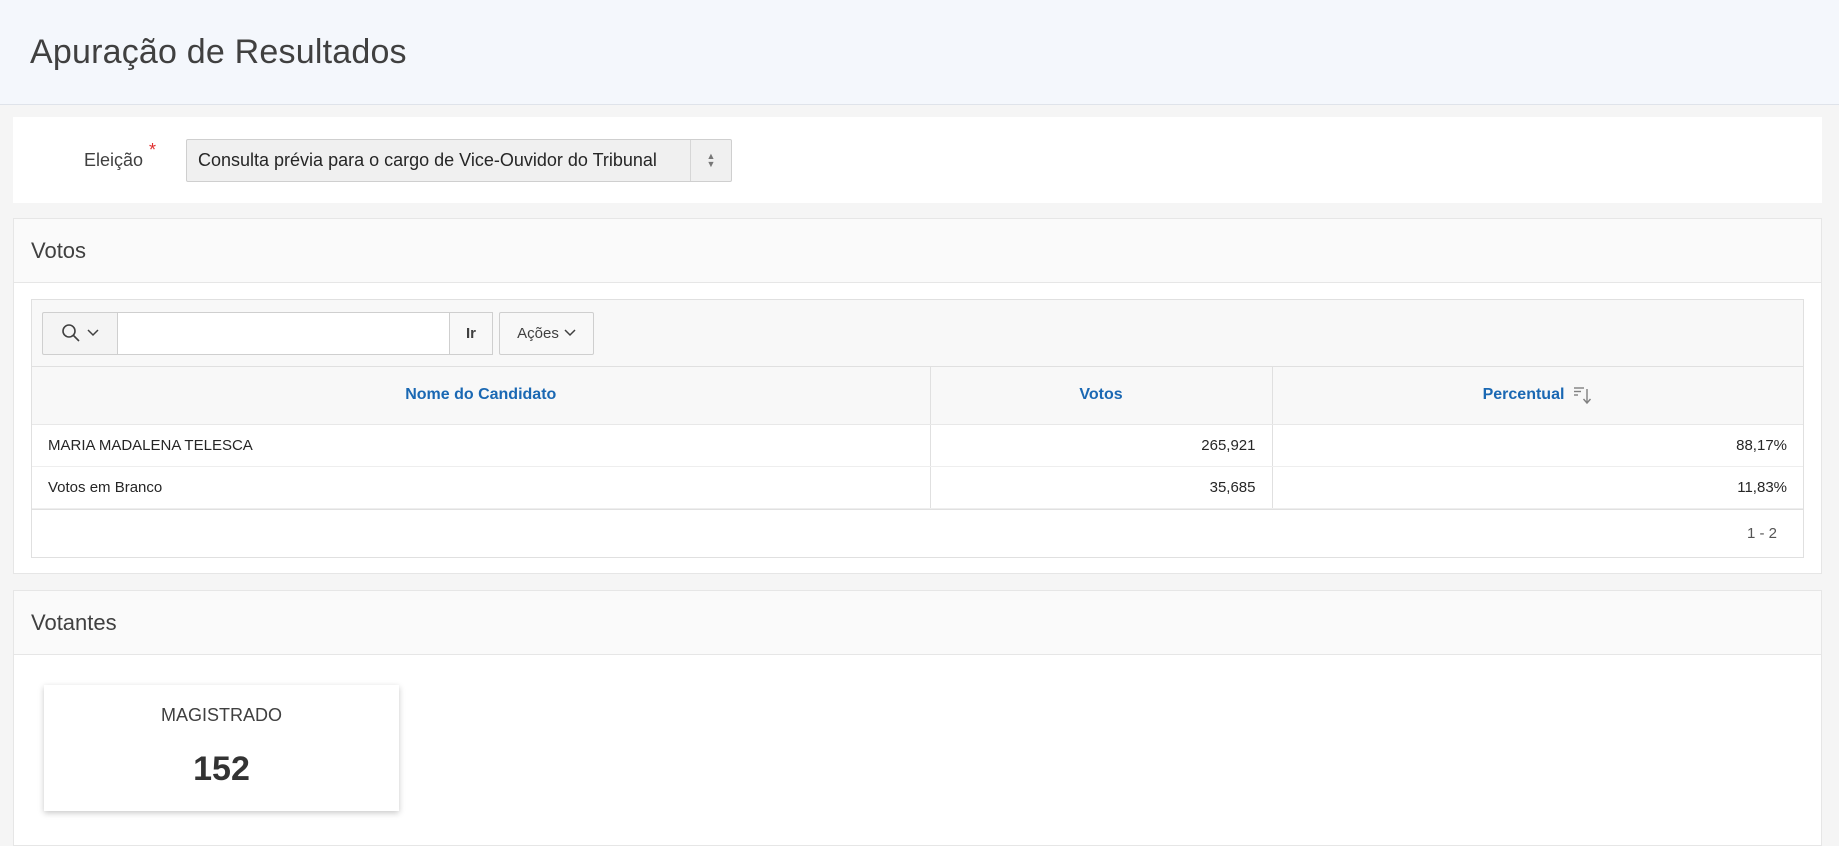  What do you see at coordinates (917, 333) in the screenshot?
I see `report-toolbar: Ir Ações` at bounding box center [917, 333].